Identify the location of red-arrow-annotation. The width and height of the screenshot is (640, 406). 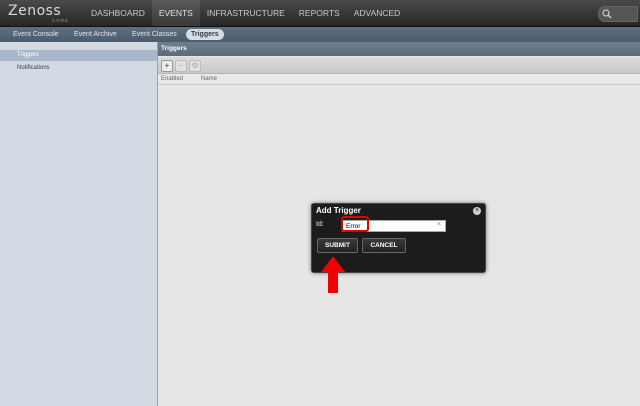
(333, 274).